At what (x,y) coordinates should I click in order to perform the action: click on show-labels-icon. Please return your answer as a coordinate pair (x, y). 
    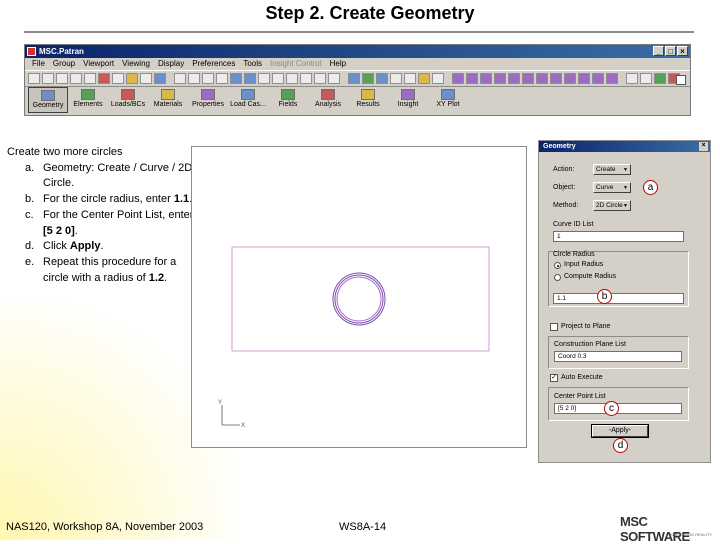
    Looking at the image, I should click on (424, 78).